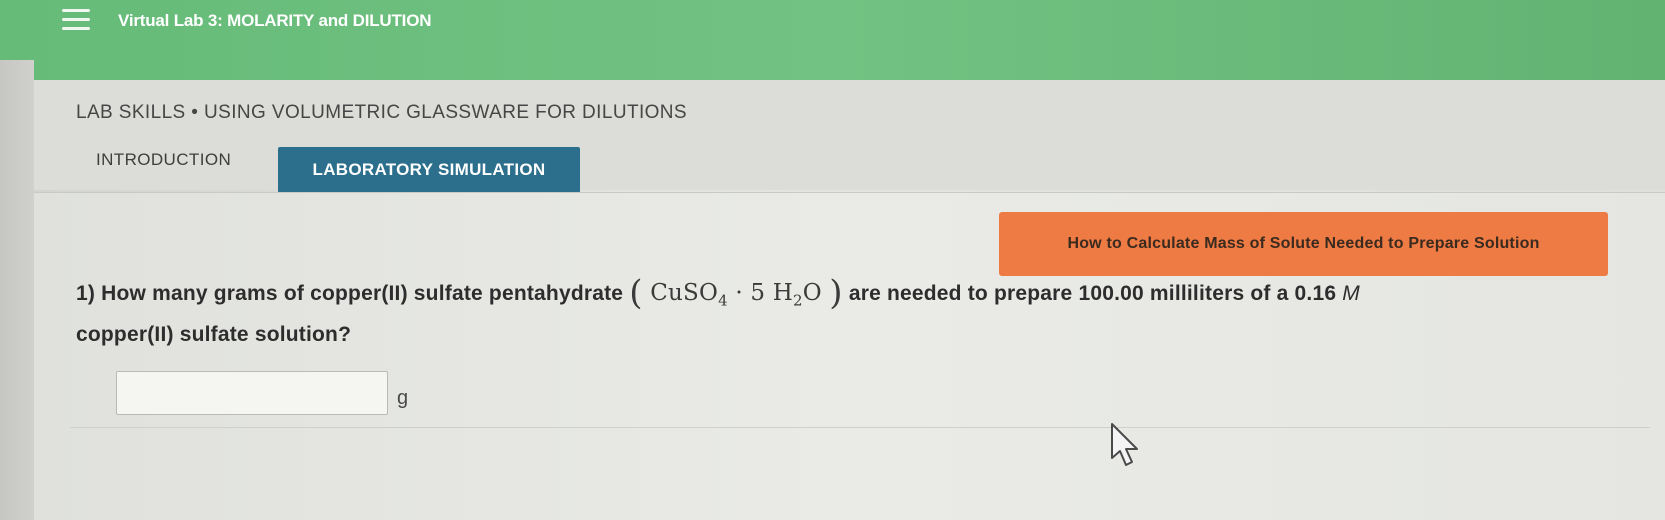 This screenshot has height=520, width=1665. What do you see at coordinates (1124, 444) in the screenshot?
I see `arrow-cursor-icon` at bounding box center [1124, 444].